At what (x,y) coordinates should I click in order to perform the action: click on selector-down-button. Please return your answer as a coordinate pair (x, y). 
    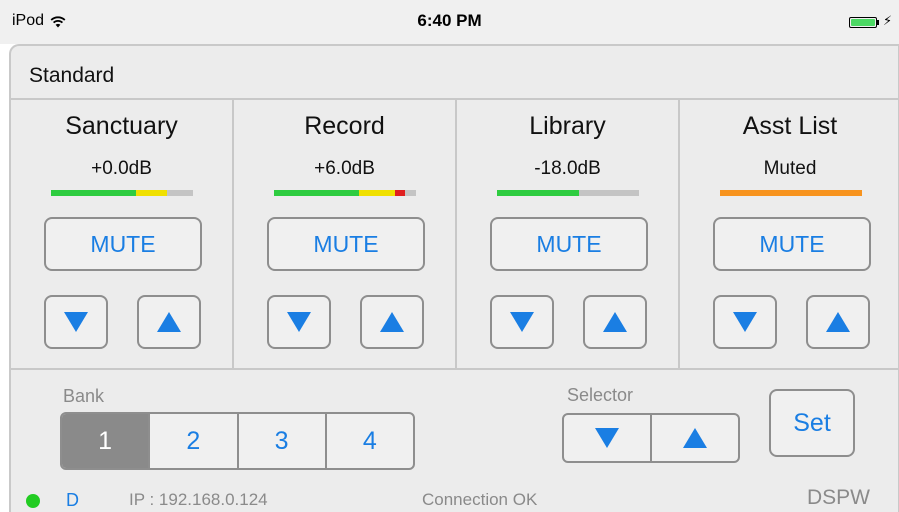
    Looking at the image, I should click on (608, 438).